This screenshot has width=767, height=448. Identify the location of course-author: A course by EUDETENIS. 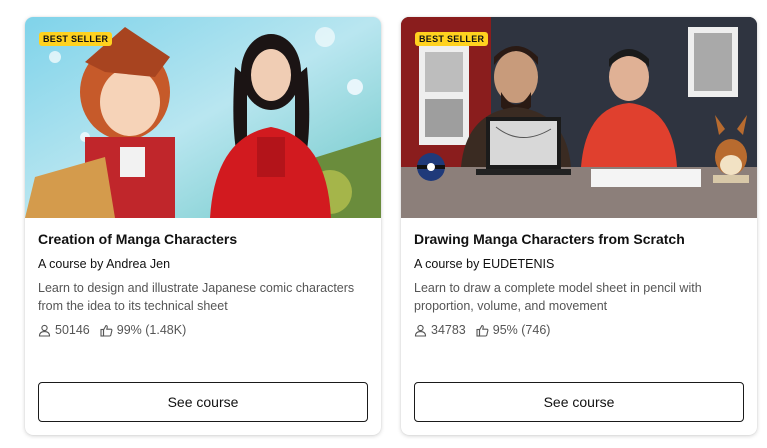
(484, 264).